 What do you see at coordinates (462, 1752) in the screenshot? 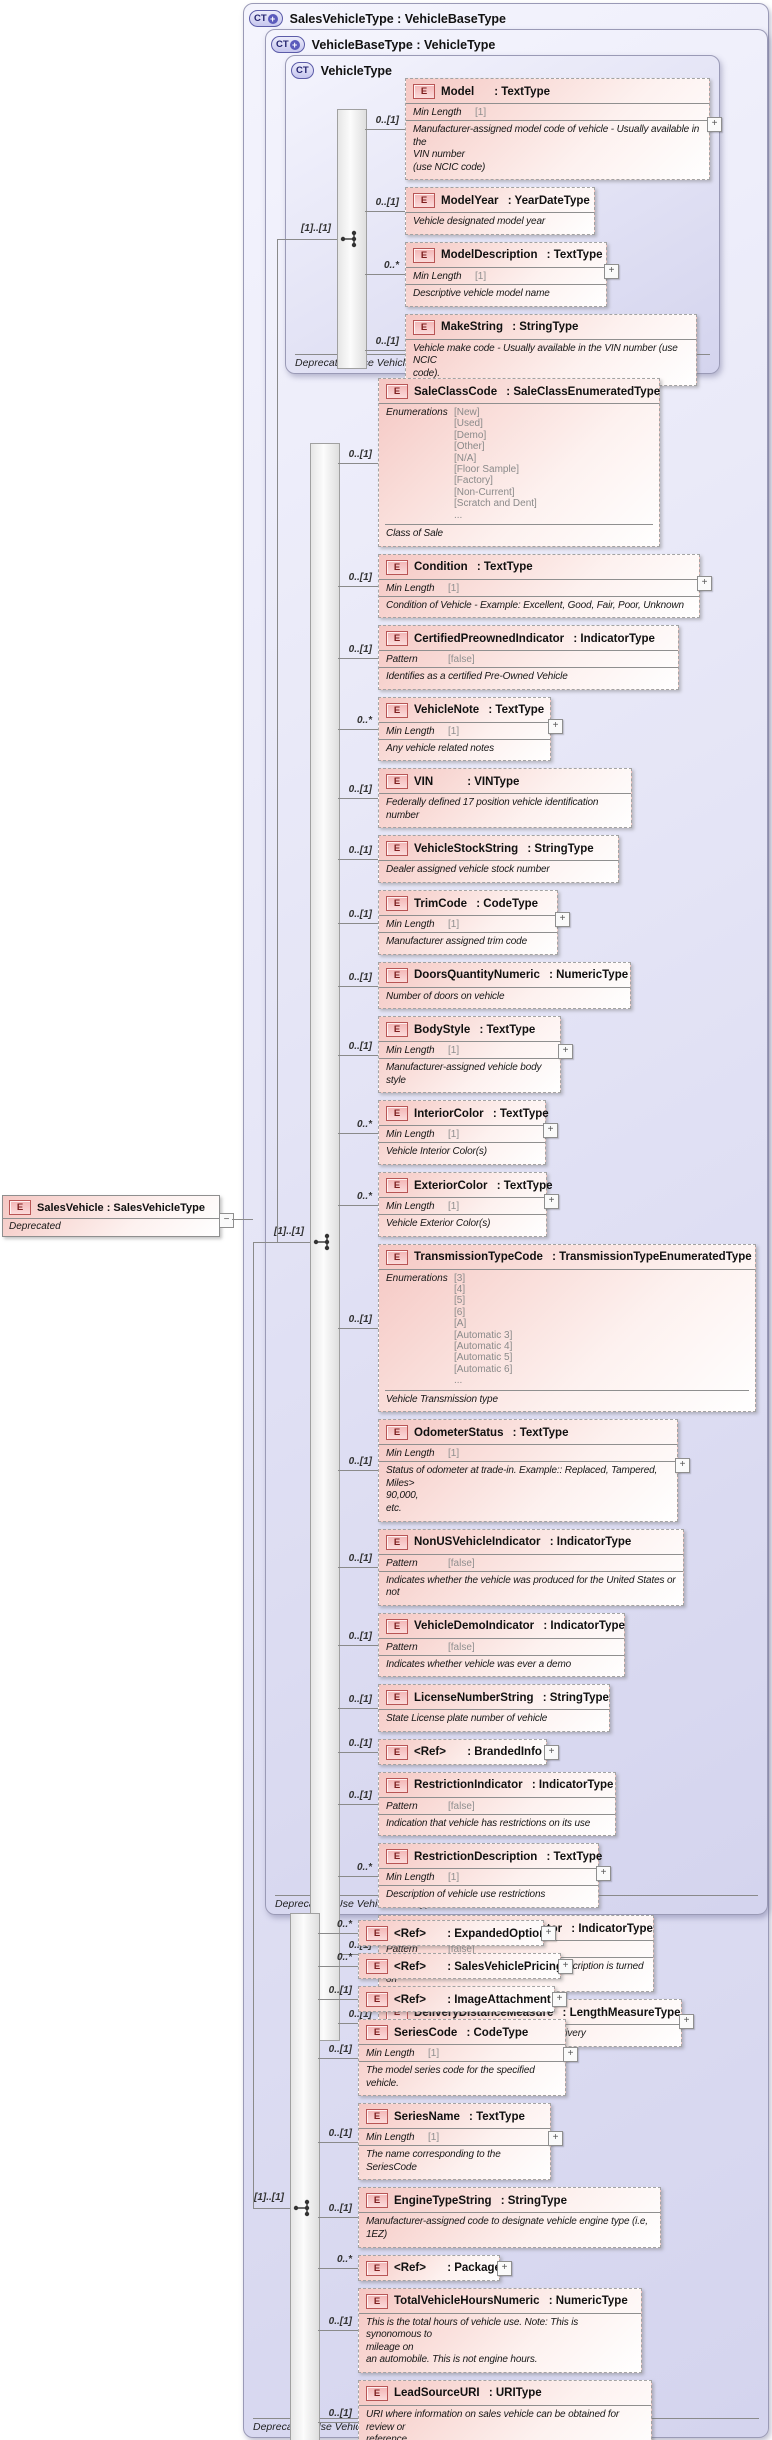
I see `element-header: E <Ref> : BrandedInfo` at bounding box center [462, 1752].